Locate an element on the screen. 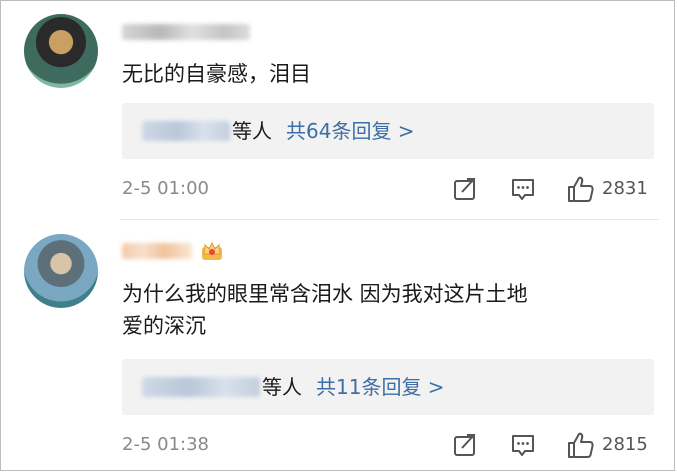 This screenshot has height=473, width=677. reply-summary-box: 等人 共11条回复 > is located at coordinates (388, 387).